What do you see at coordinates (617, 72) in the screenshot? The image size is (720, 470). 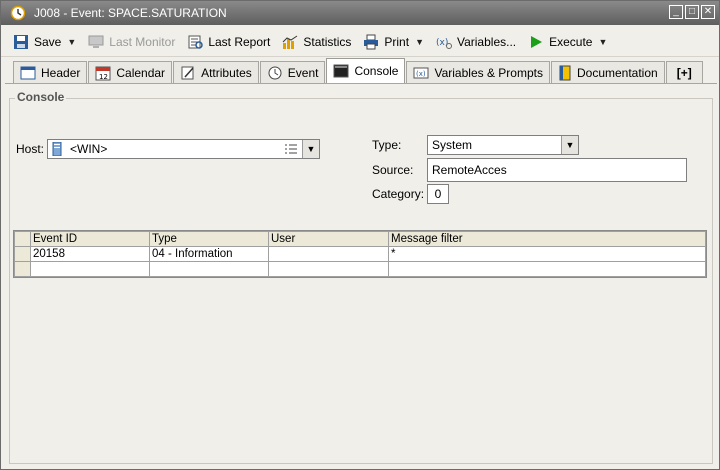 I see `tab-documentation-label: Documentation` at bounding box center [617, 72].